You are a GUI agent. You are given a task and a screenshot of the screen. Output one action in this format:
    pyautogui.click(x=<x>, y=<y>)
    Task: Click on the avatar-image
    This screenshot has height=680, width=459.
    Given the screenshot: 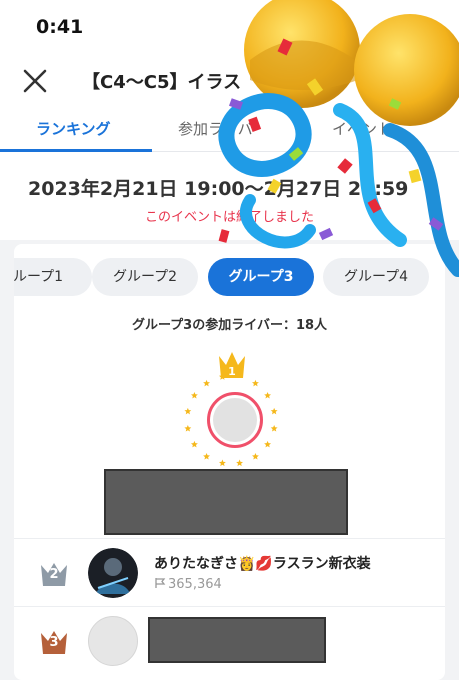 What is the action you would take?
    pyautogui.click(x=113, y=573)
    